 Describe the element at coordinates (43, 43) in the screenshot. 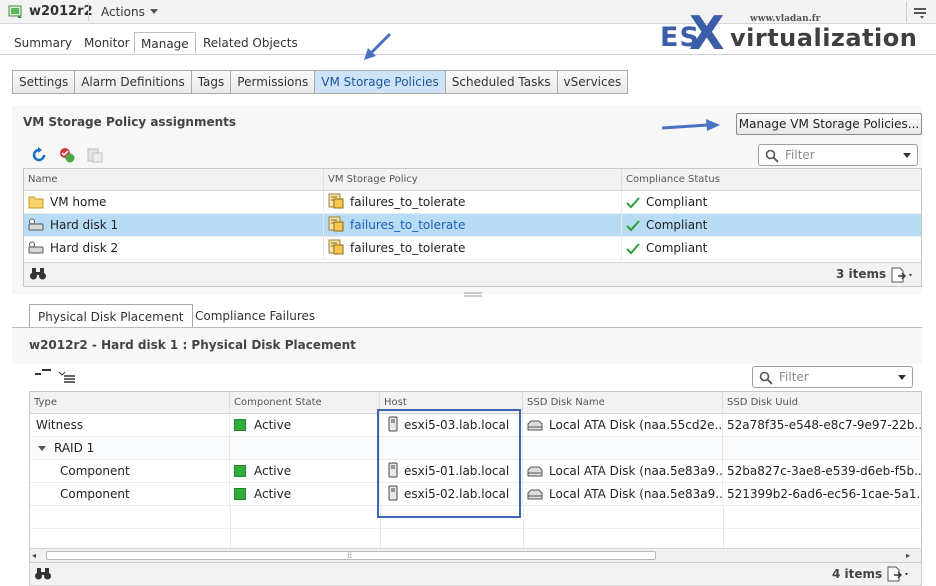

I see `tab-summary: Summary` at that location.